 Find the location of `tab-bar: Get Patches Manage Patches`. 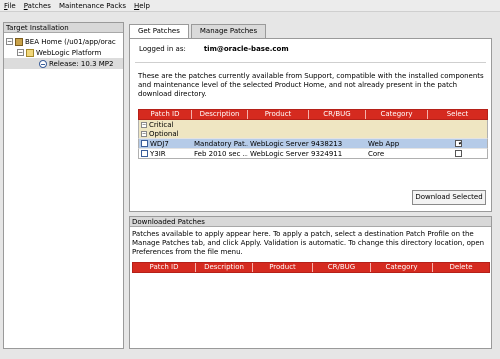

tab-bar: Get Patches Manage Patches is located at coordinates (198, 31).